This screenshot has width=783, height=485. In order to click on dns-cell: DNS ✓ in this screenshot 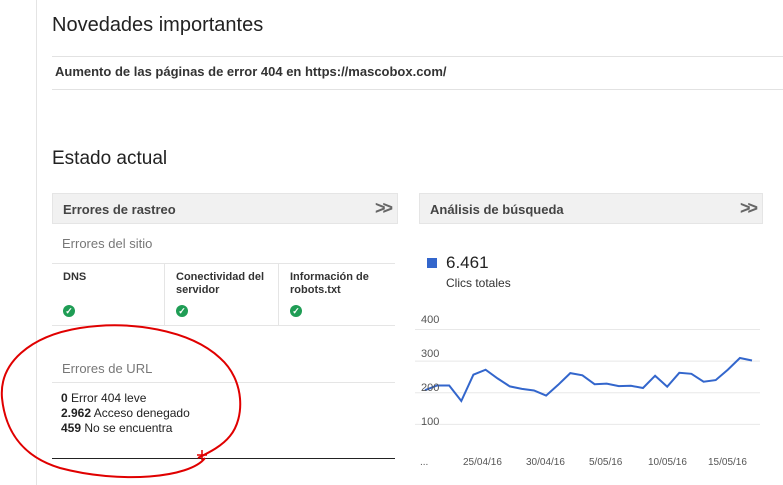, I will do `click(108, 294)`.